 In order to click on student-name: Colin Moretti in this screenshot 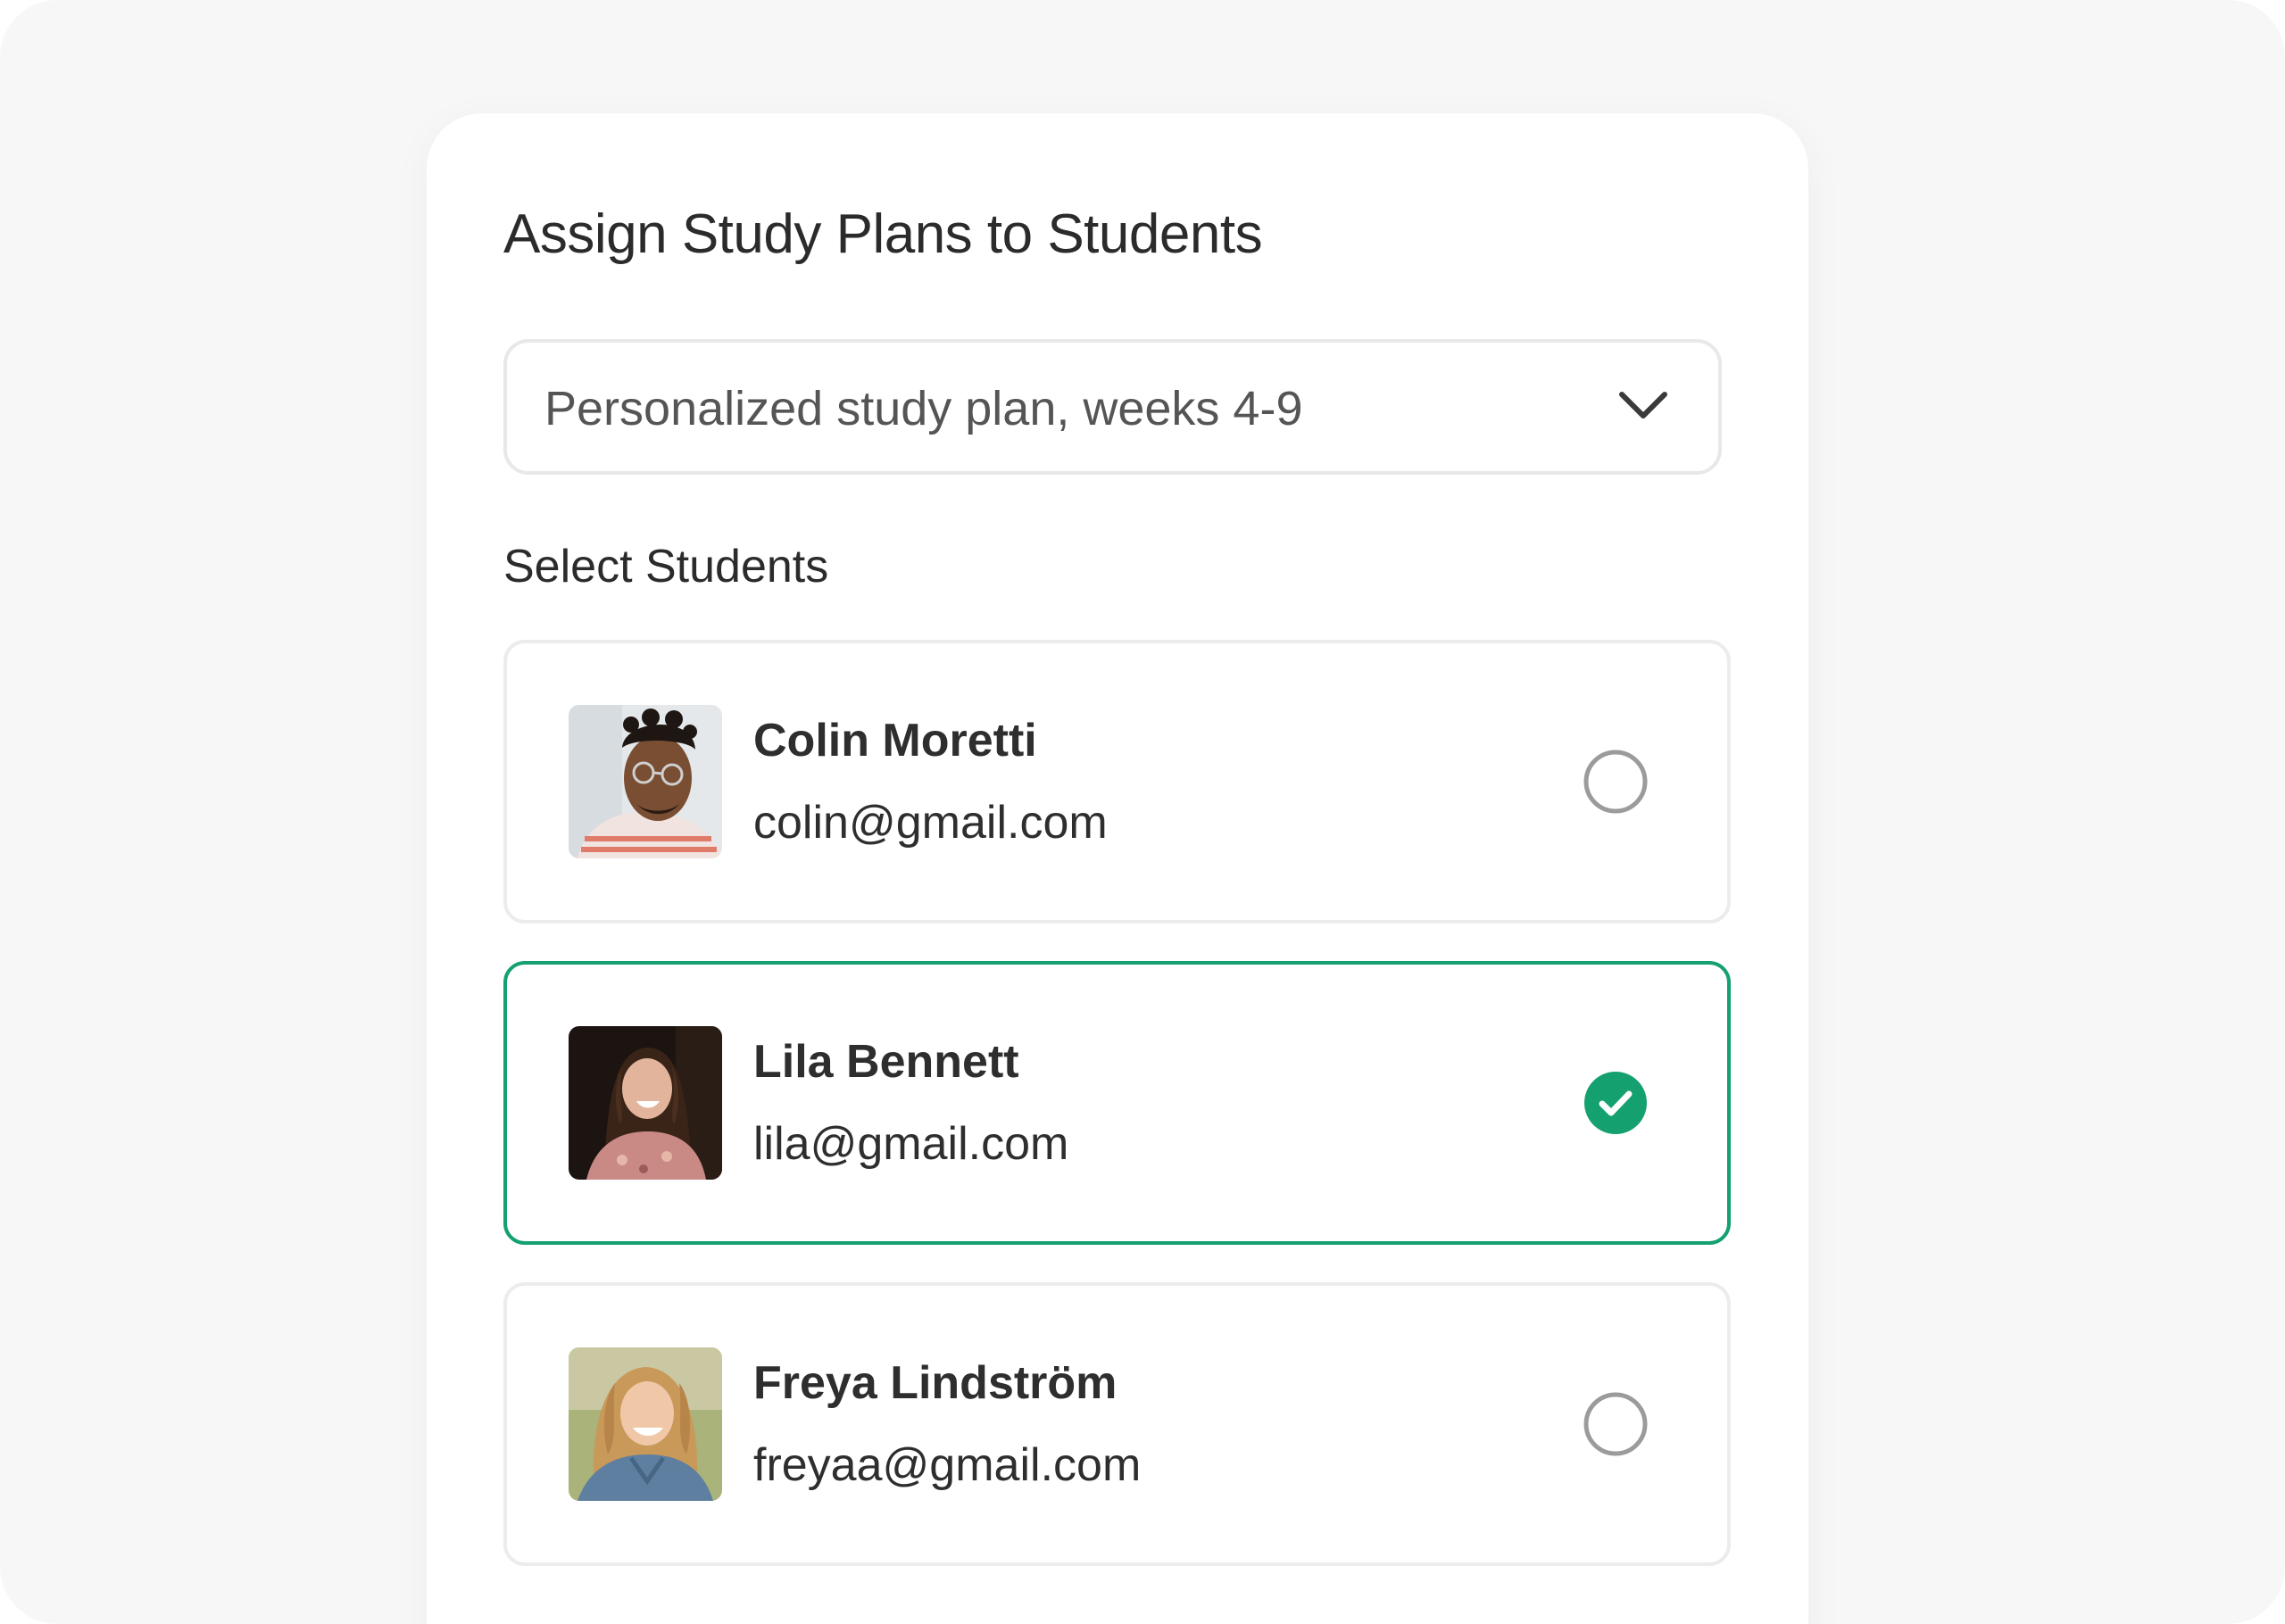, I will do `click(895, 740)`.